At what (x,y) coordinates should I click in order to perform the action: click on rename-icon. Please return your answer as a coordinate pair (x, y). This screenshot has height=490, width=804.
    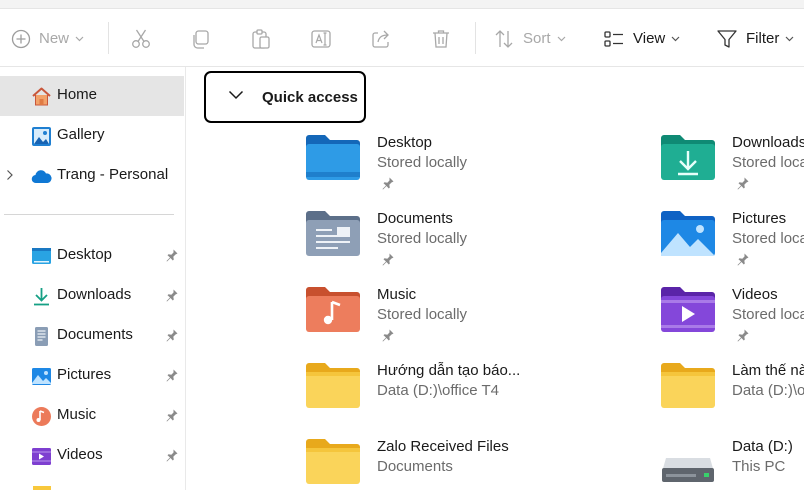
    Looking at the image, I should click on (321, 38).